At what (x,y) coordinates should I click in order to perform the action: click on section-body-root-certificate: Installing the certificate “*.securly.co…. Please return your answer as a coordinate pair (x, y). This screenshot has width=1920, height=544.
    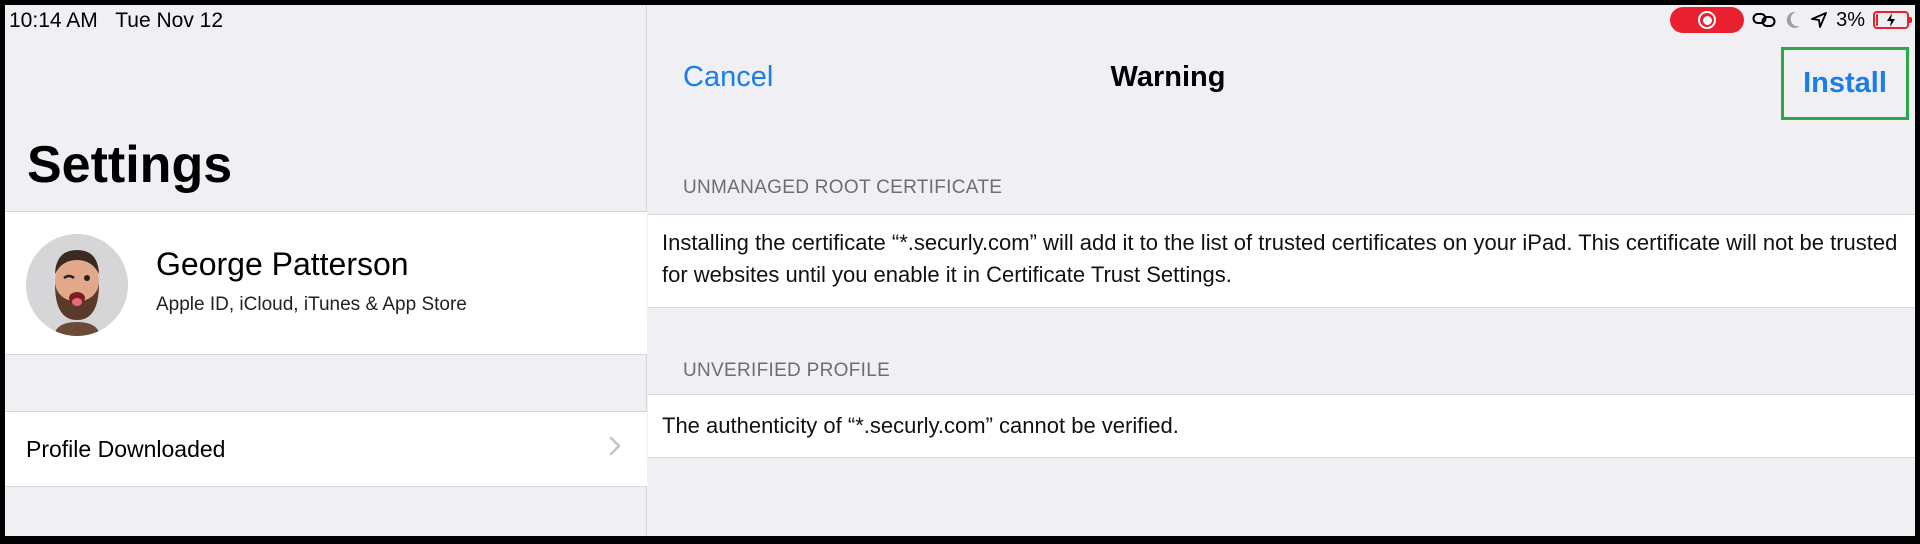
    Looking at the image, I should click on (1281, 261).